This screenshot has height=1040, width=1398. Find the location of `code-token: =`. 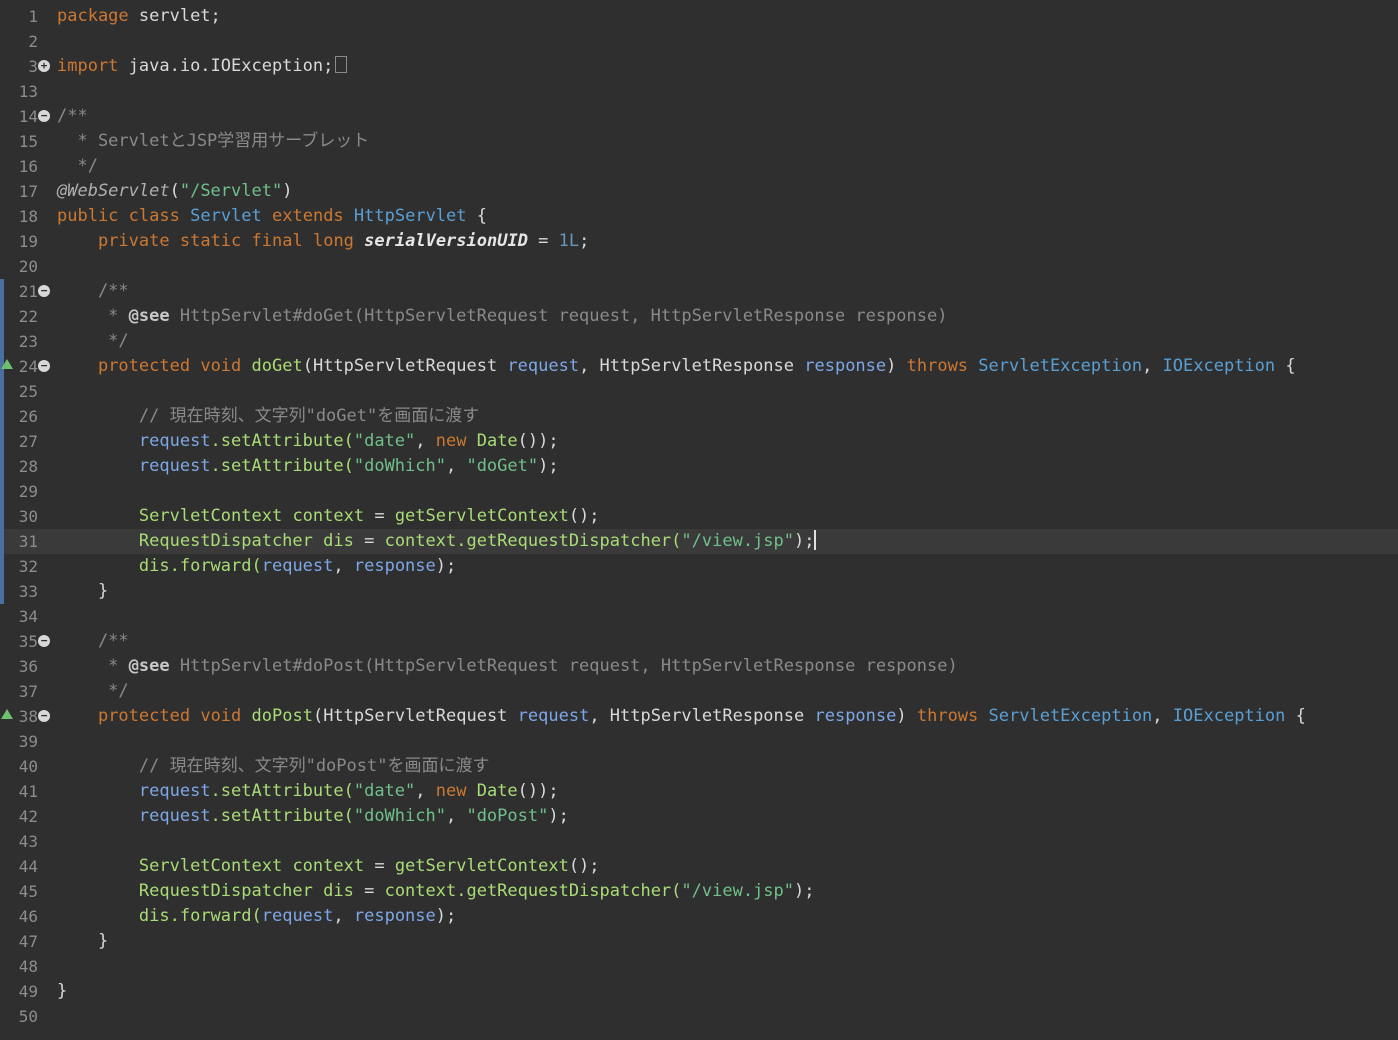

code-token: = is located at coordinates (379, 516).